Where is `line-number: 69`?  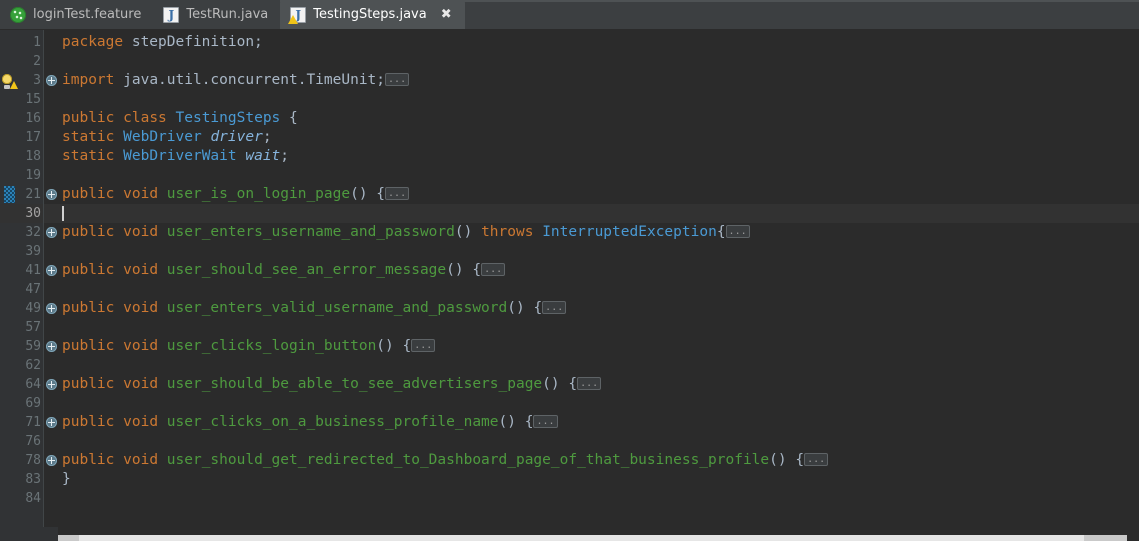 line-number: 69 is located at coordinates (31, 403).